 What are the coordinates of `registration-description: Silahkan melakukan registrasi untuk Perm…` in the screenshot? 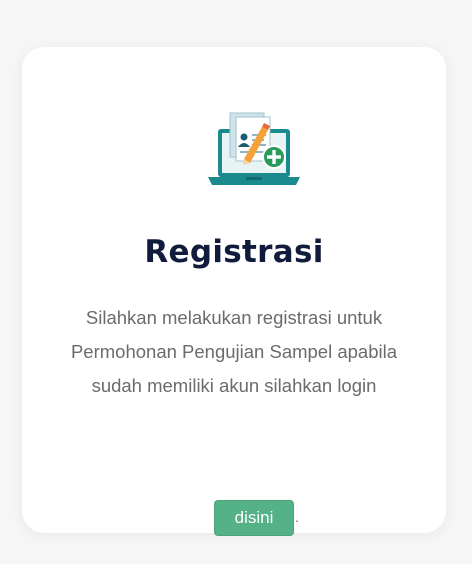 It's located at (234, 351).